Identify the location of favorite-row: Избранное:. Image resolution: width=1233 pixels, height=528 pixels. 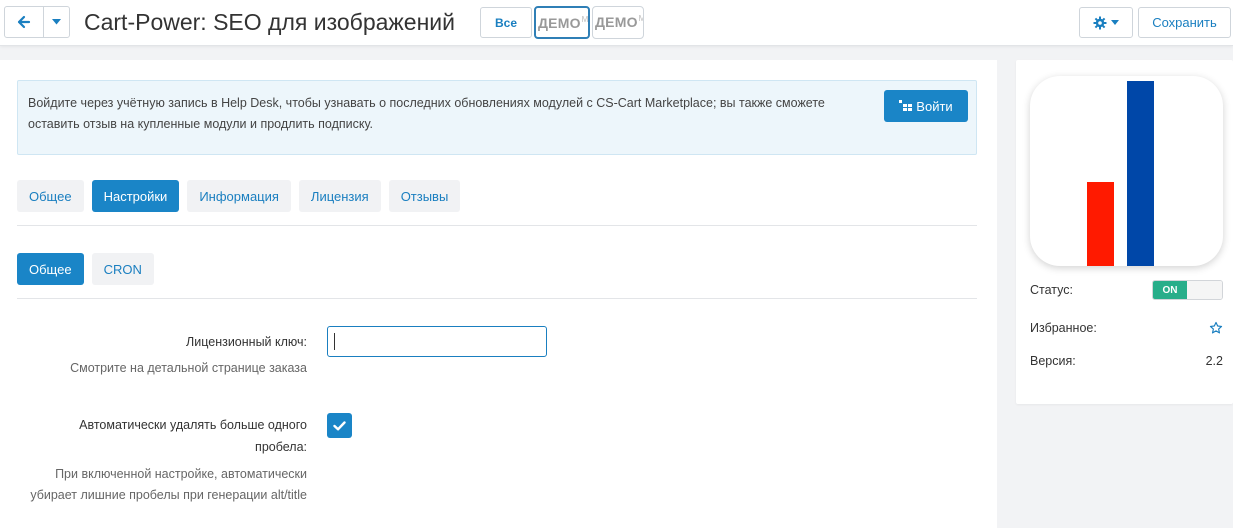
(1126, 328).